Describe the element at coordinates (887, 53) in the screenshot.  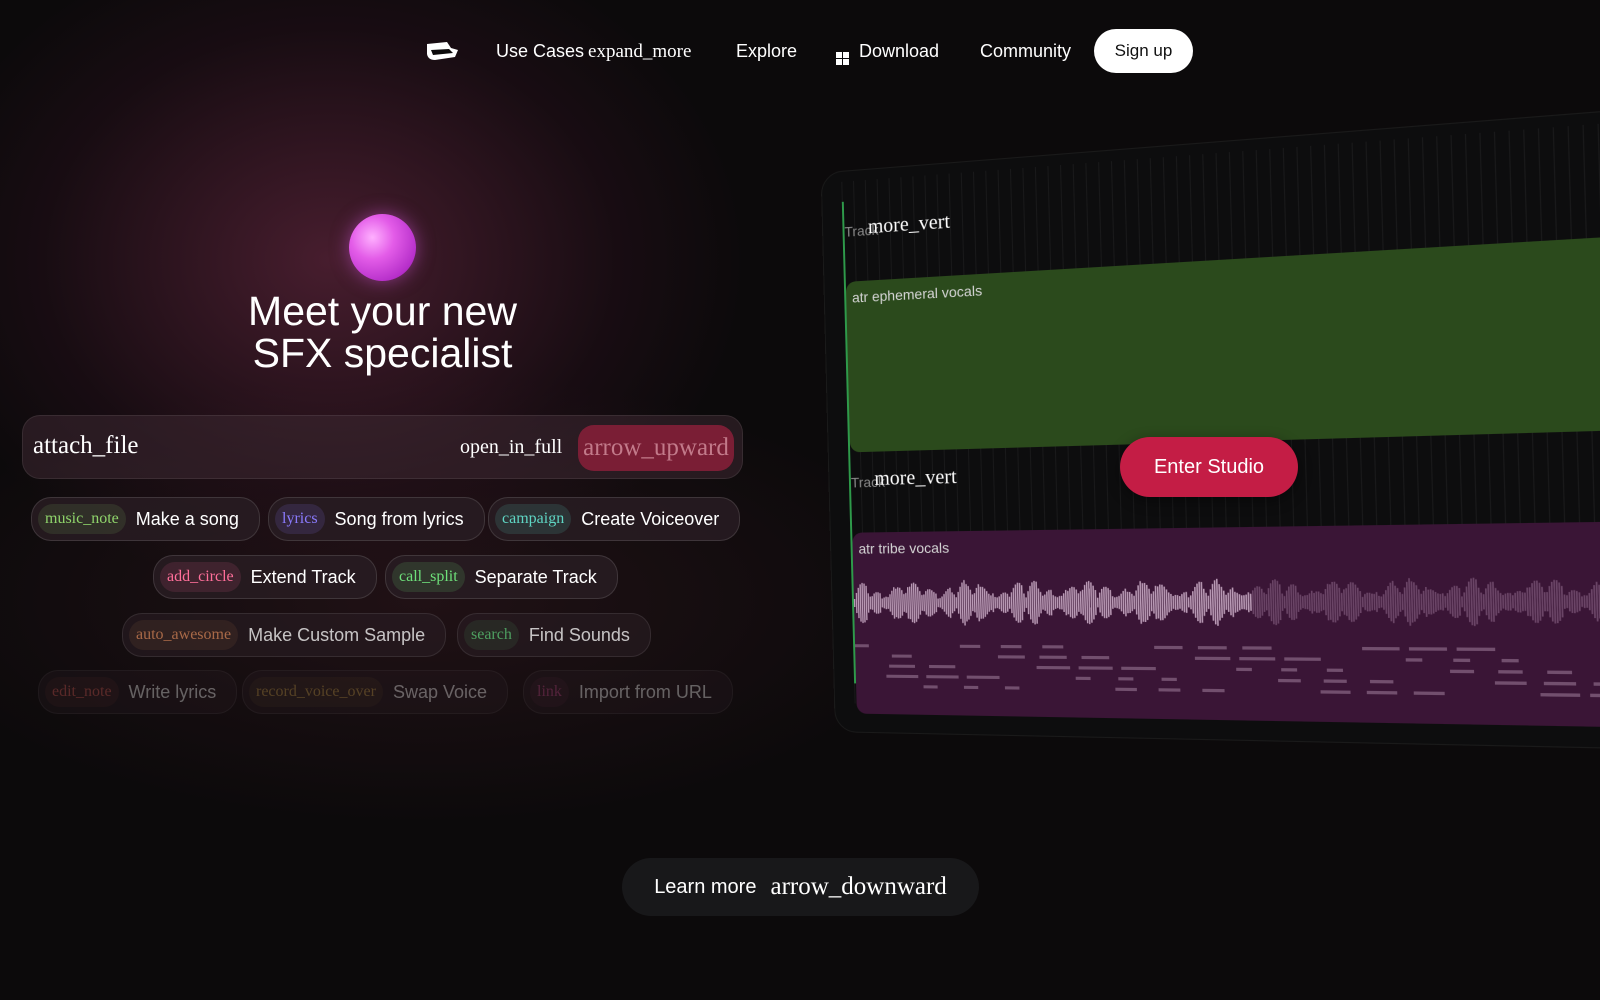
I see `nav-download: Download` at that location.